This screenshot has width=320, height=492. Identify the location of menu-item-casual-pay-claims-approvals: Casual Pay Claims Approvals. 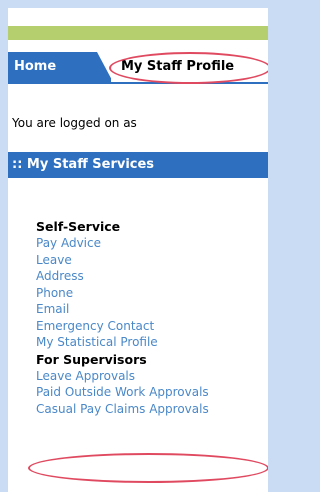
(152, 409).